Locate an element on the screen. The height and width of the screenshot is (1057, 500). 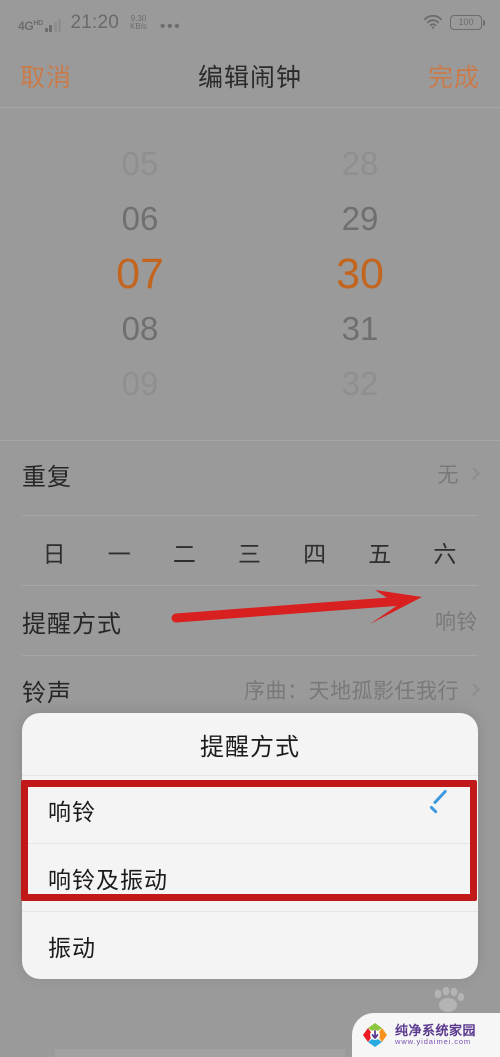
weekday-thu: 四 is located at coordinates (315, 552).